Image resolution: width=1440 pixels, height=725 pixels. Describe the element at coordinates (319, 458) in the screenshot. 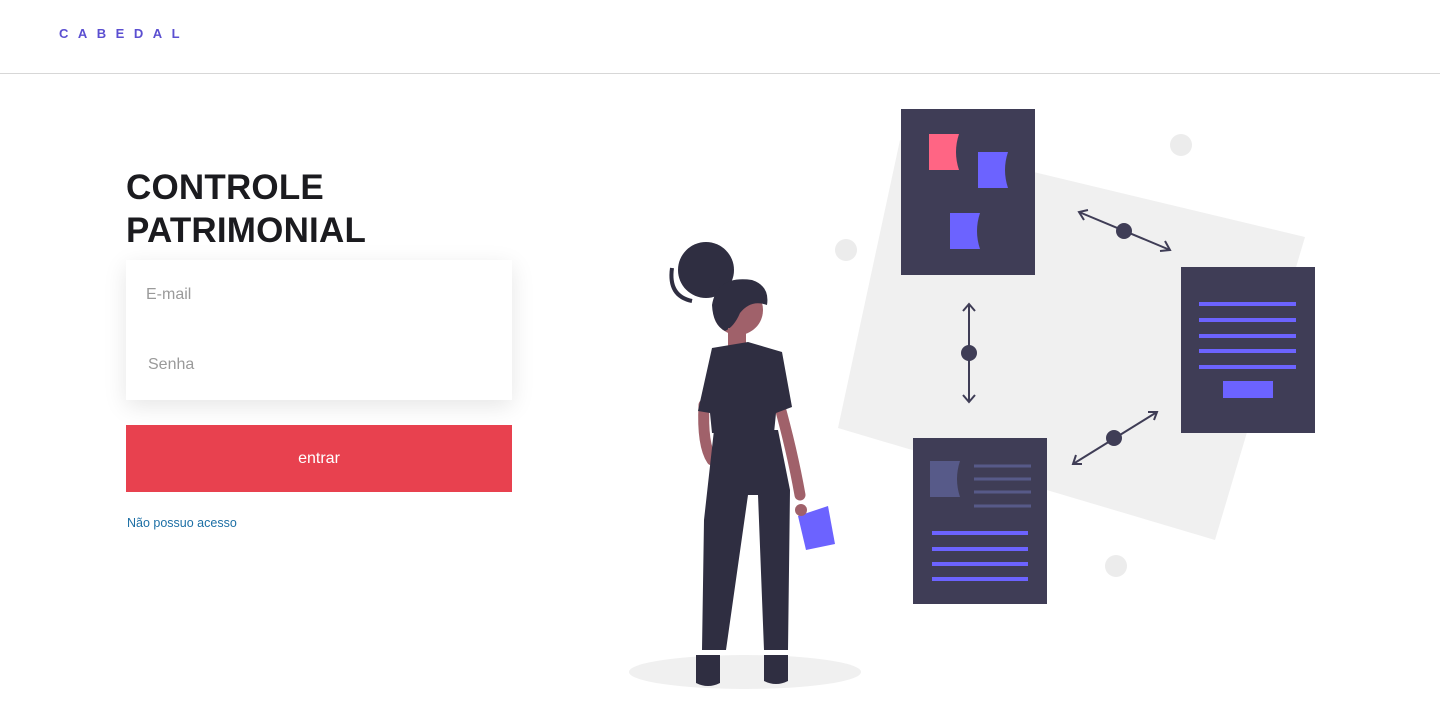

I see `submit-button: entrar` at that location.